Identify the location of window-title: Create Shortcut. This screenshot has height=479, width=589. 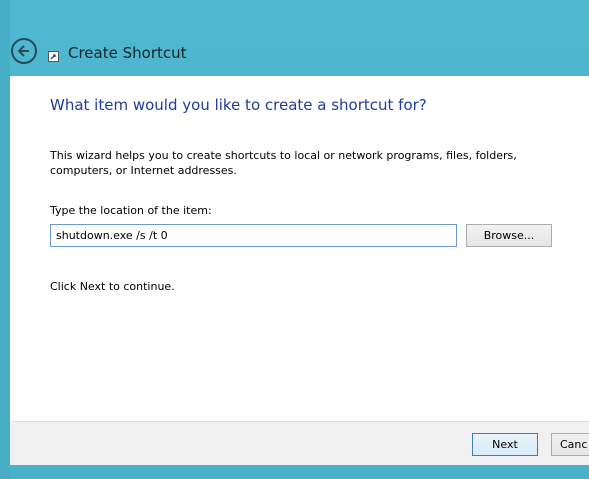
(127, 53).